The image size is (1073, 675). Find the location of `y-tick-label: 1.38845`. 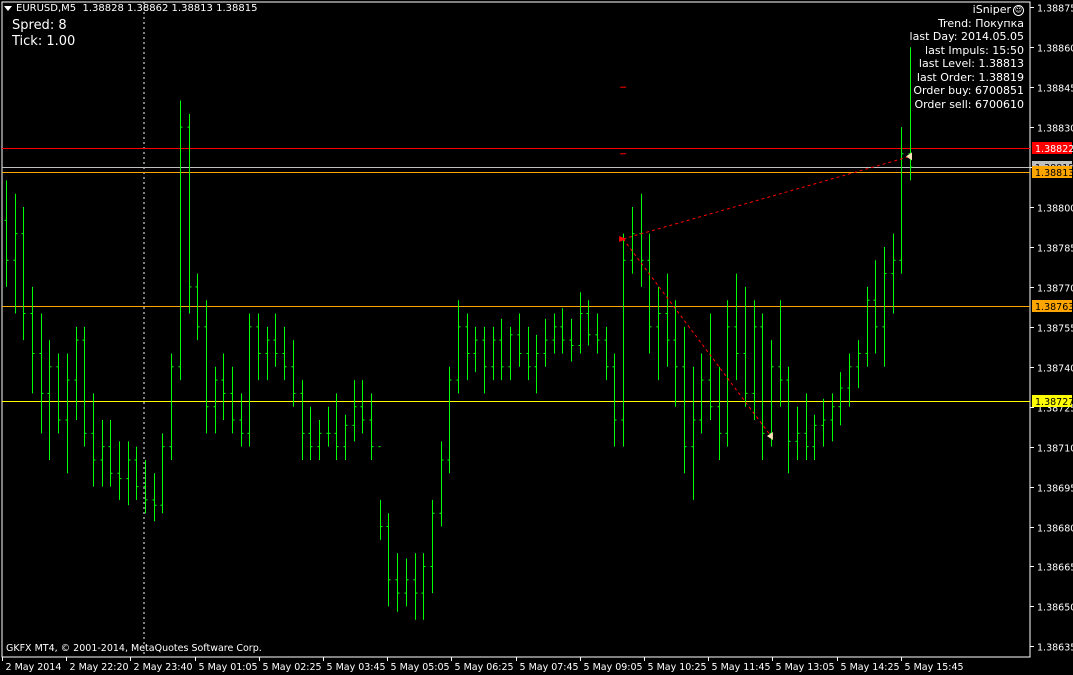

y-tick-label: 1.38845 is located at coordinates (1055, 89).